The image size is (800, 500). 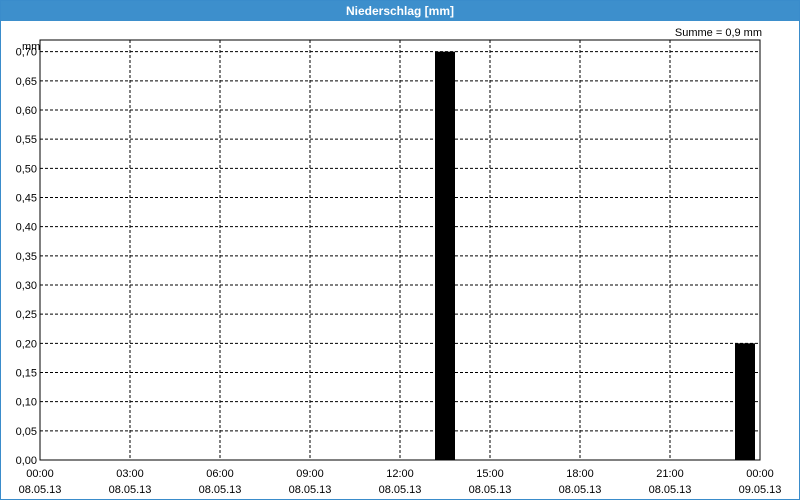 What do you see at coordinates (26, 111) in the screenshot?
I see `y-tick-label: 0,60` at bounding box center [26, 111].